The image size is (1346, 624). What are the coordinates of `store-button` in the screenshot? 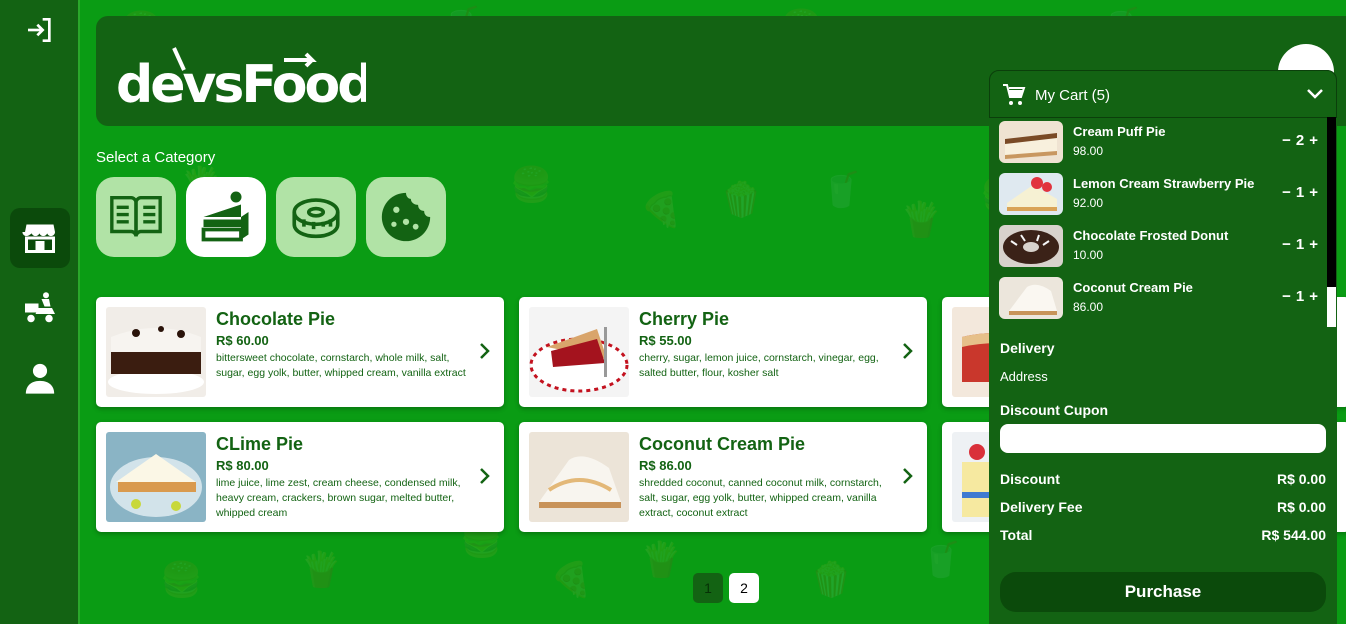 It's located at (40, 238).